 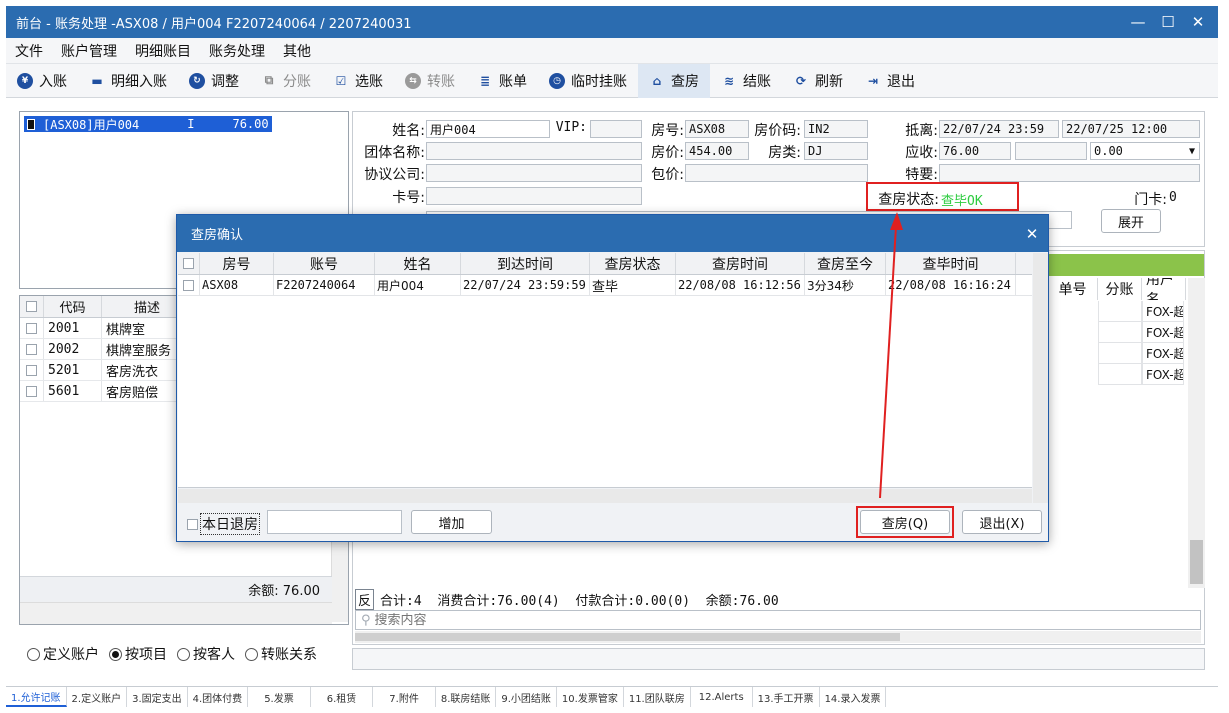 I want to click on agreement-company-field, so click(x=534, y=173).